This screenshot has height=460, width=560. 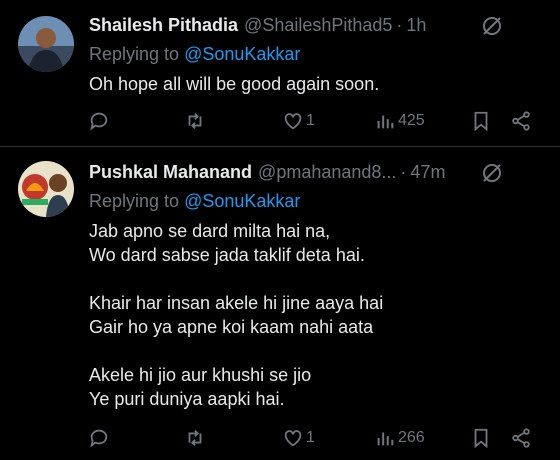 What do you see at coordinates (411, 120) in the screenshot?
I see `views-count: 425` at bounding box center [411, 120].